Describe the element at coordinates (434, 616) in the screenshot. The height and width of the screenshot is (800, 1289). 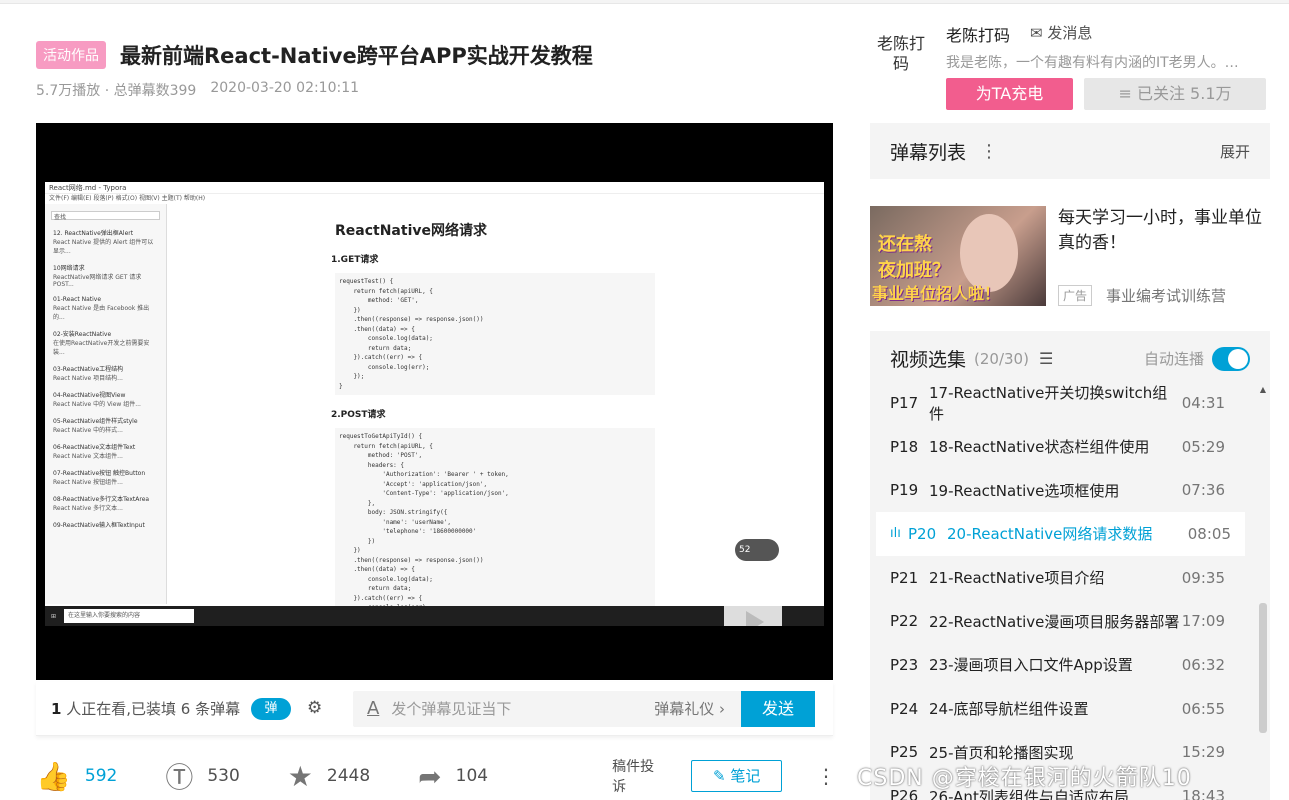
I see `windows-taskbar: ⊞ 在这里输入你要搜索的内容` at that location.